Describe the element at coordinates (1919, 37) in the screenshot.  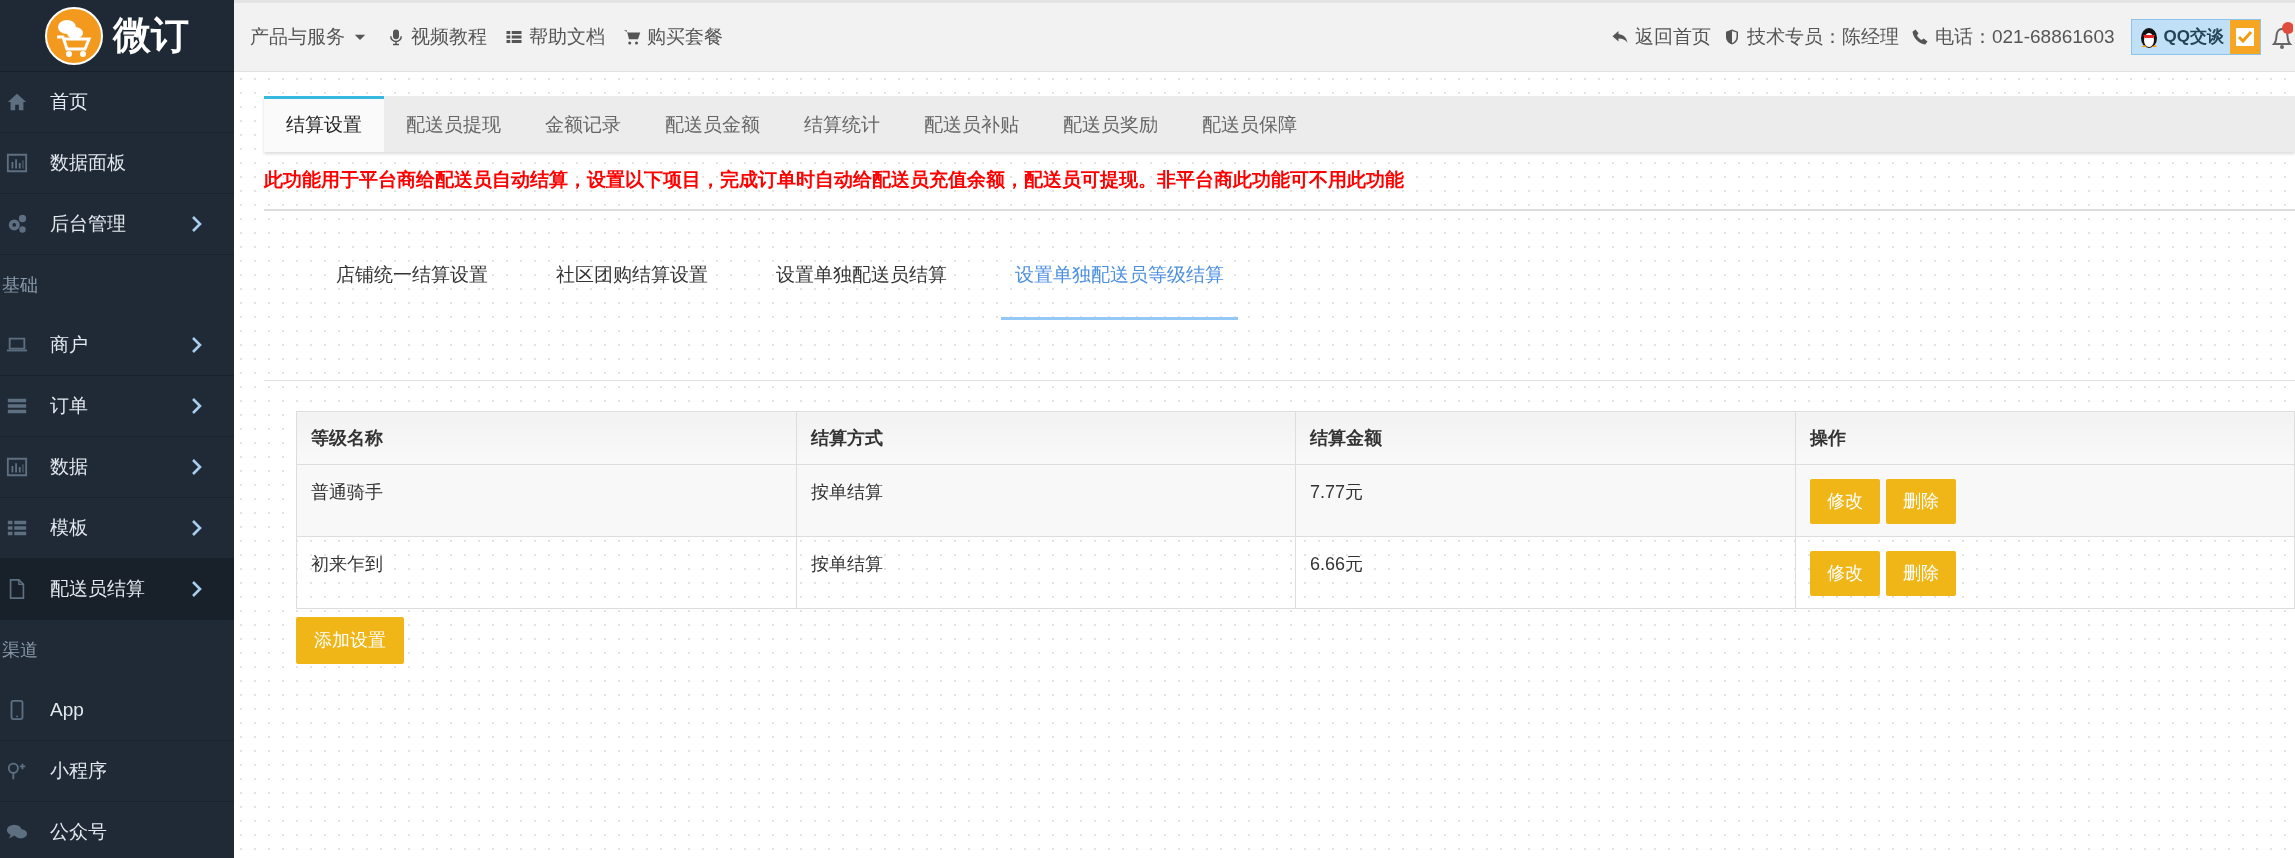
I see `phone-icon` at that location.